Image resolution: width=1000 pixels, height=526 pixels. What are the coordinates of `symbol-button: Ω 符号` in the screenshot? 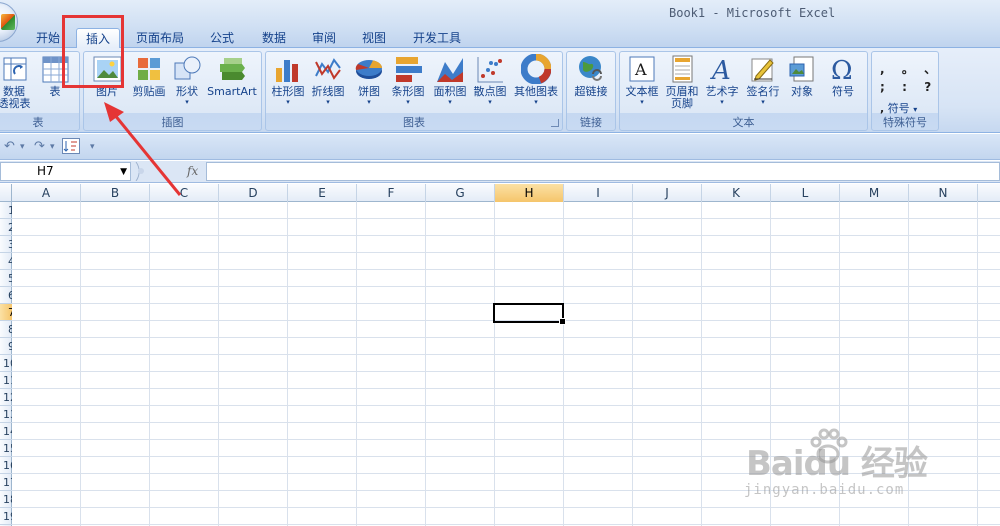 It's located at (843, 76).